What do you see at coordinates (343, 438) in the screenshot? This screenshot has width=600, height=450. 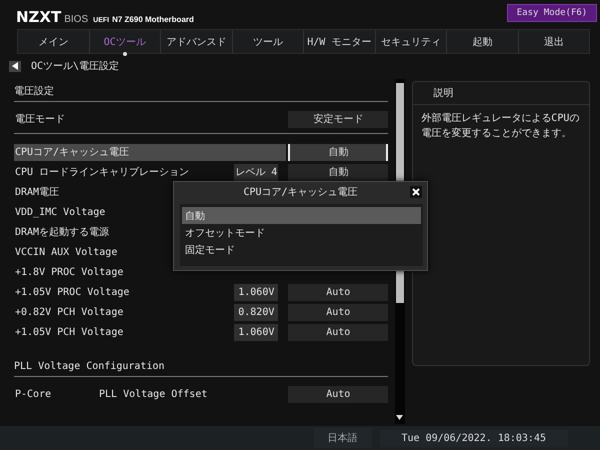 I see `language-selector: 日本語` at bounding box center [343, 438].